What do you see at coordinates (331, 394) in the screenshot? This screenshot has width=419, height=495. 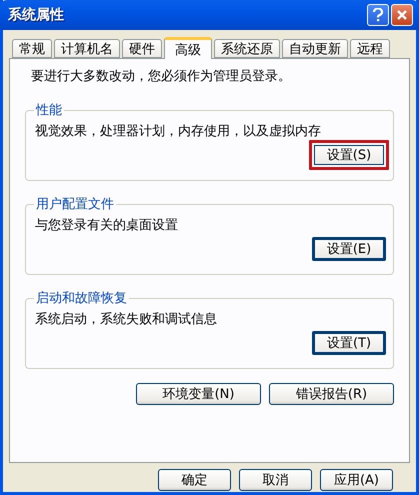 I see `dialog-option-button: 错误报告(R)` at bounding box center [331, 394].